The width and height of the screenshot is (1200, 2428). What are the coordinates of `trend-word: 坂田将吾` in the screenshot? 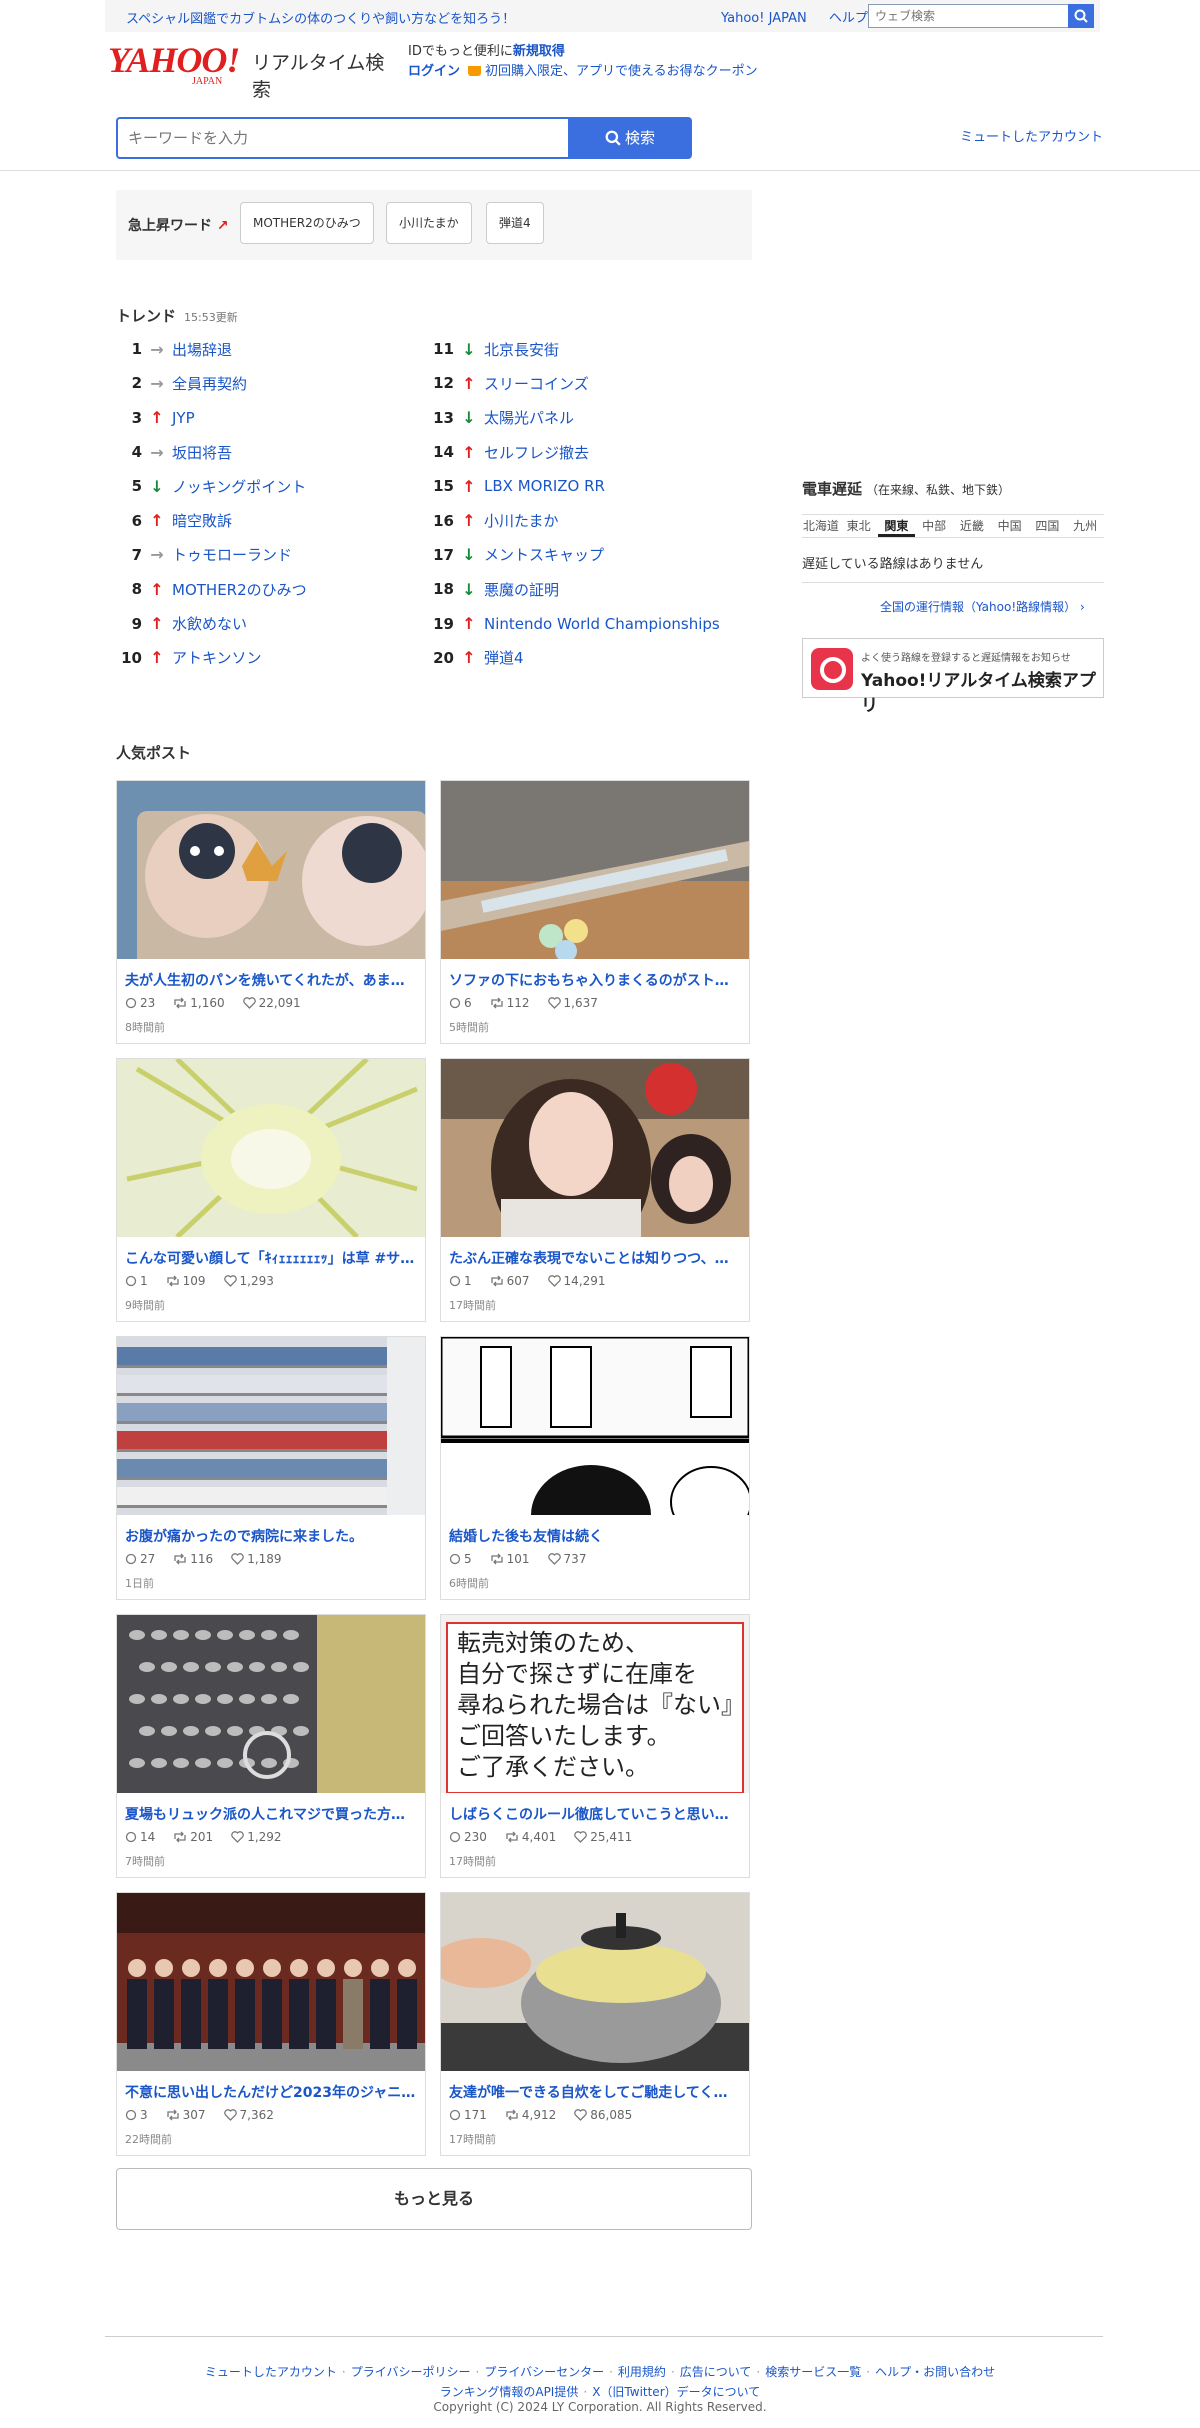 It's located at (202, 452).